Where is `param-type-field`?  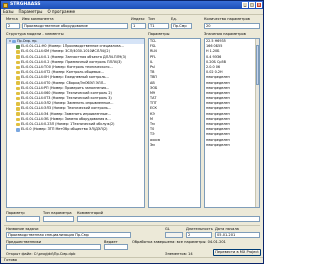
param-type-field is located at coordinates (58, 219).